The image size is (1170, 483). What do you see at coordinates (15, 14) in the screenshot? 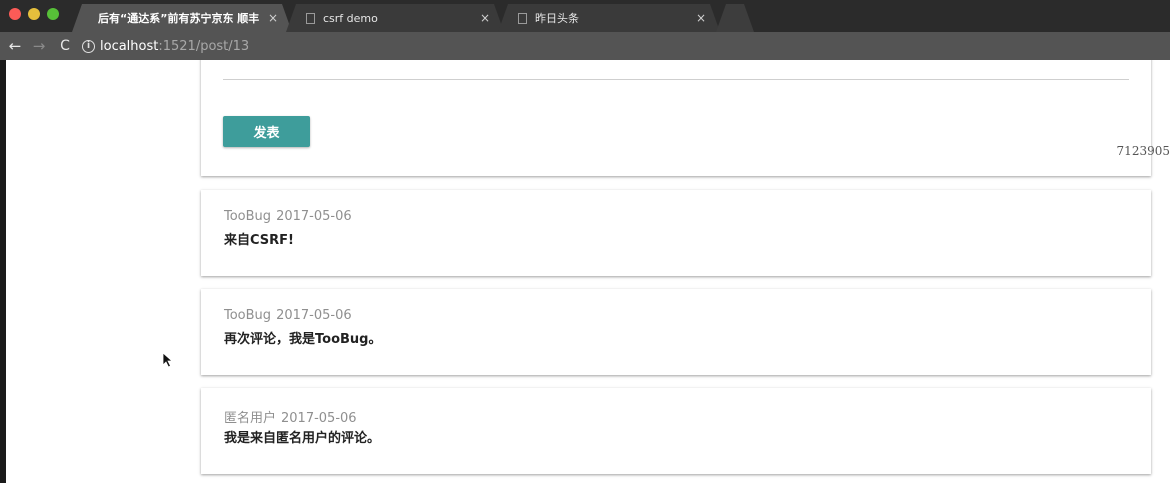
I see `close-window-button` at bounding box center [15, 14].